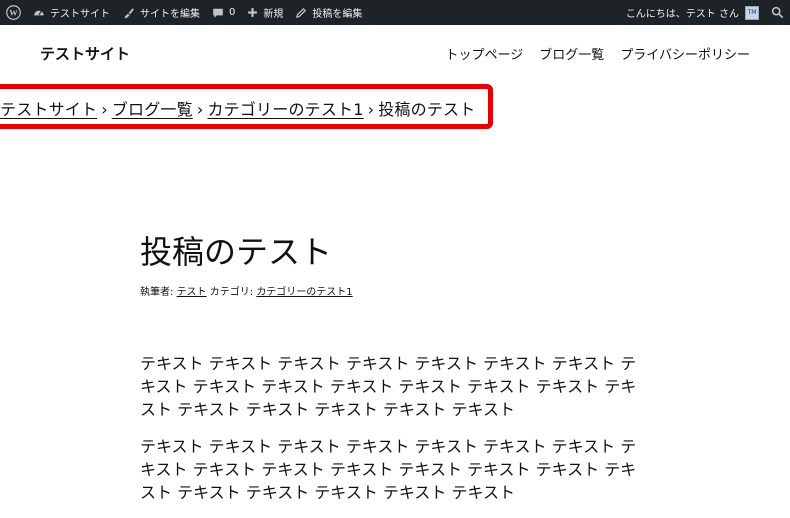  I want to click on breadcrumb-link-blog: ブログ一覧, so click(152, 109).